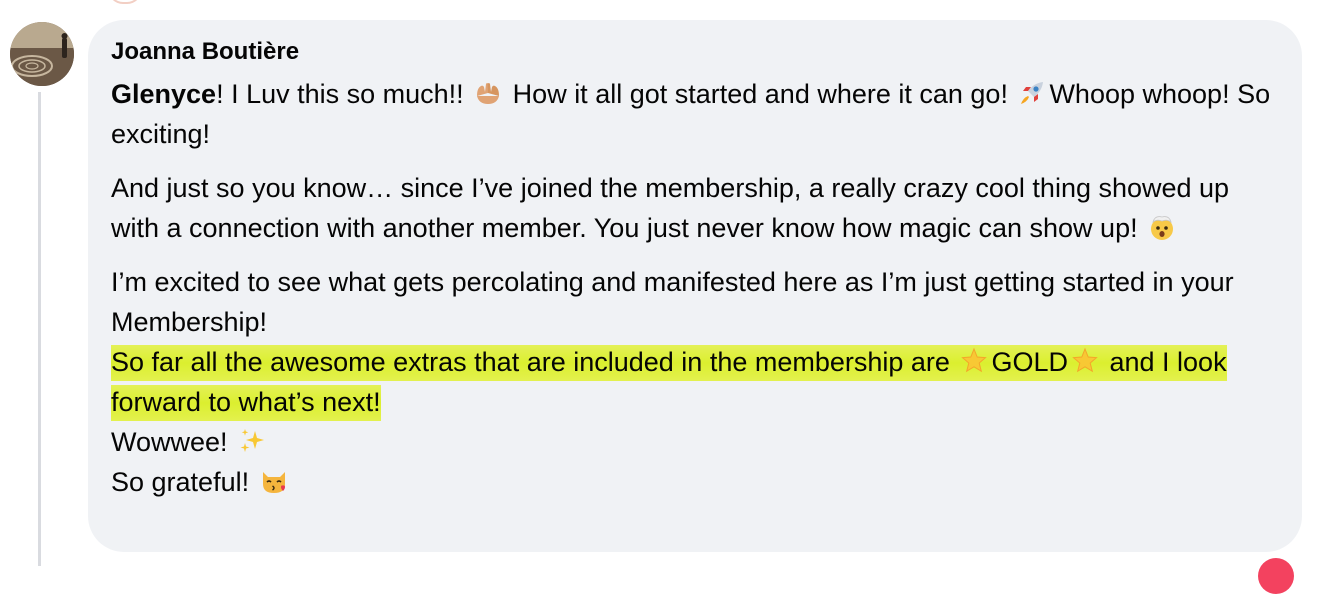 This screenshot has height=594, width=1328. What do you see at coordinates (695, 52) in the screenshot?
I see `comment-author-name: Joanna Boutière` at bounding box center [695, 52].